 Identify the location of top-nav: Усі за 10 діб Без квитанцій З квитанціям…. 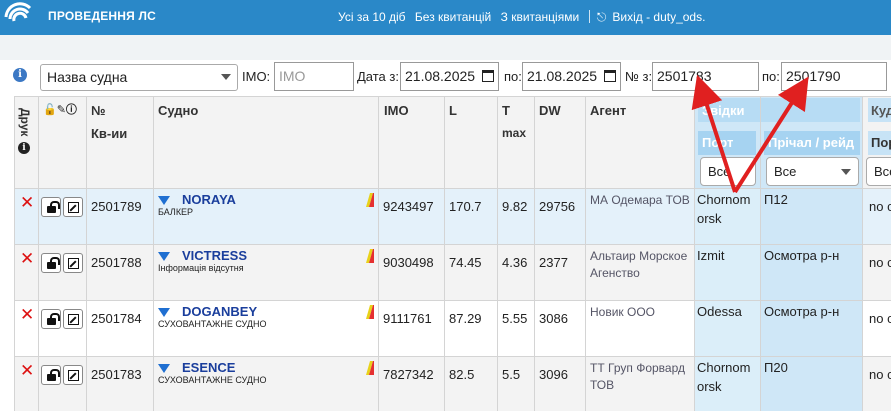
(524, 17).